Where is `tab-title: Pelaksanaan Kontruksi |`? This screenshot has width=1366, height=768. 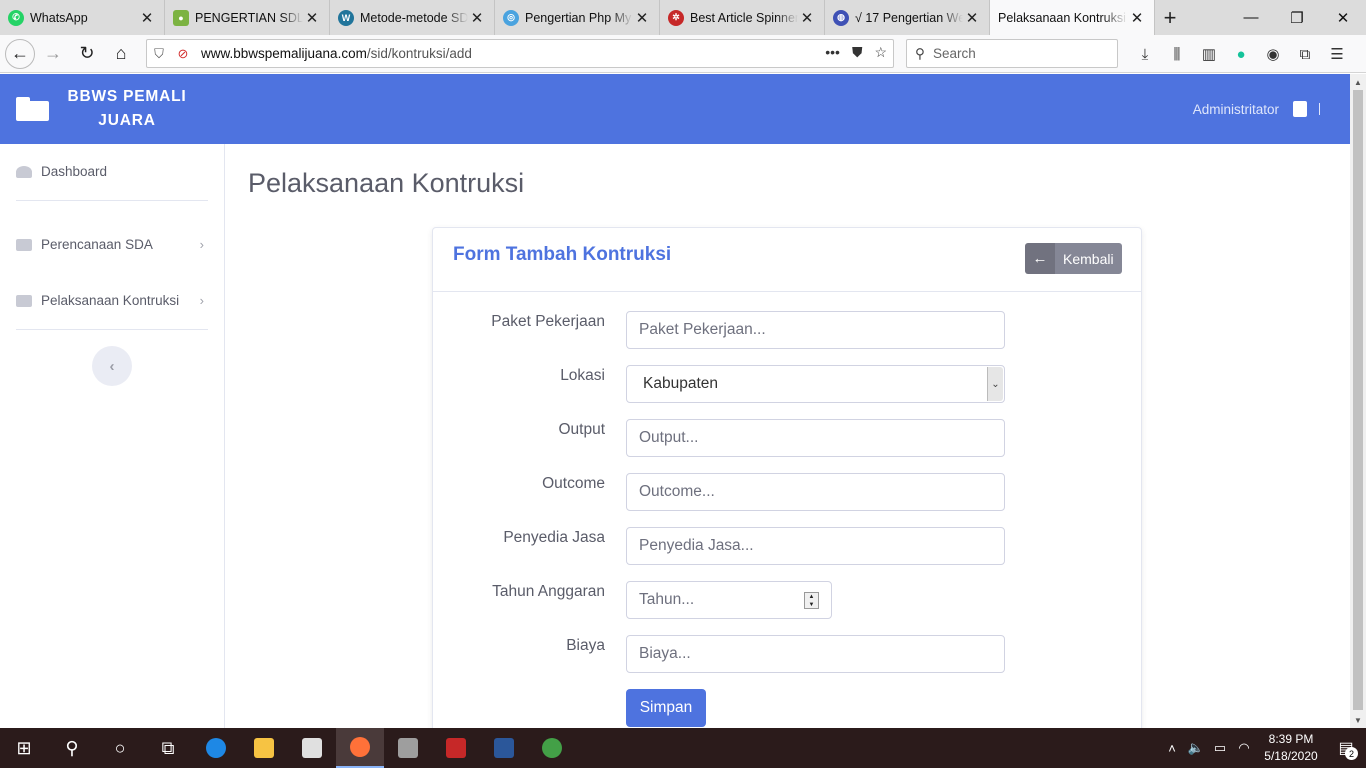 tab-title: Pelaksanaan Kontruksi | is located at coordinates (1063, 17).